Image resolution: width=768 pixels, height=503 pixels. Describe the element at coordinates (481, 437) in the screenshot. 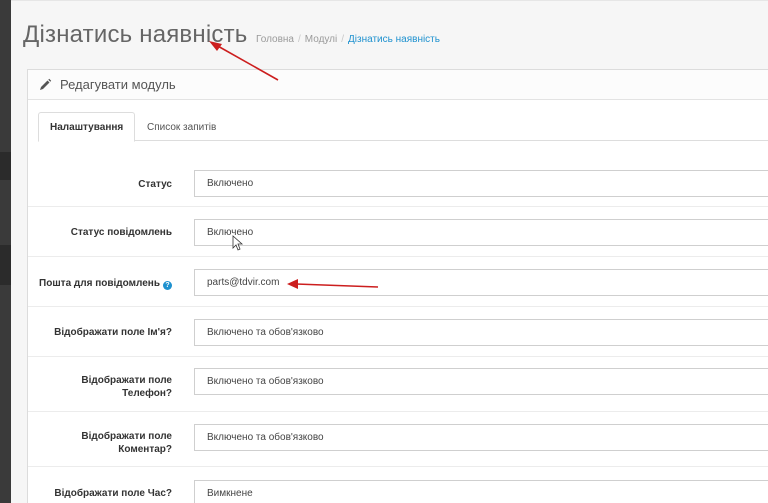

I see `show-comment-select: Включено та обов'язково` at that location.